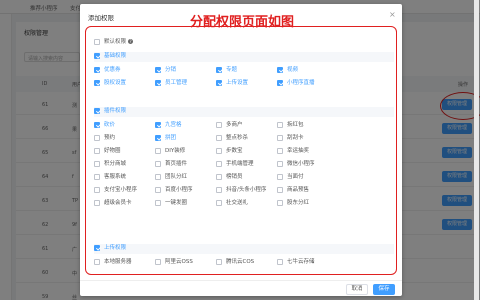  Describe the element at coordinates (131, 41) in the screenshot. I see `help-icon: ?` at that location.